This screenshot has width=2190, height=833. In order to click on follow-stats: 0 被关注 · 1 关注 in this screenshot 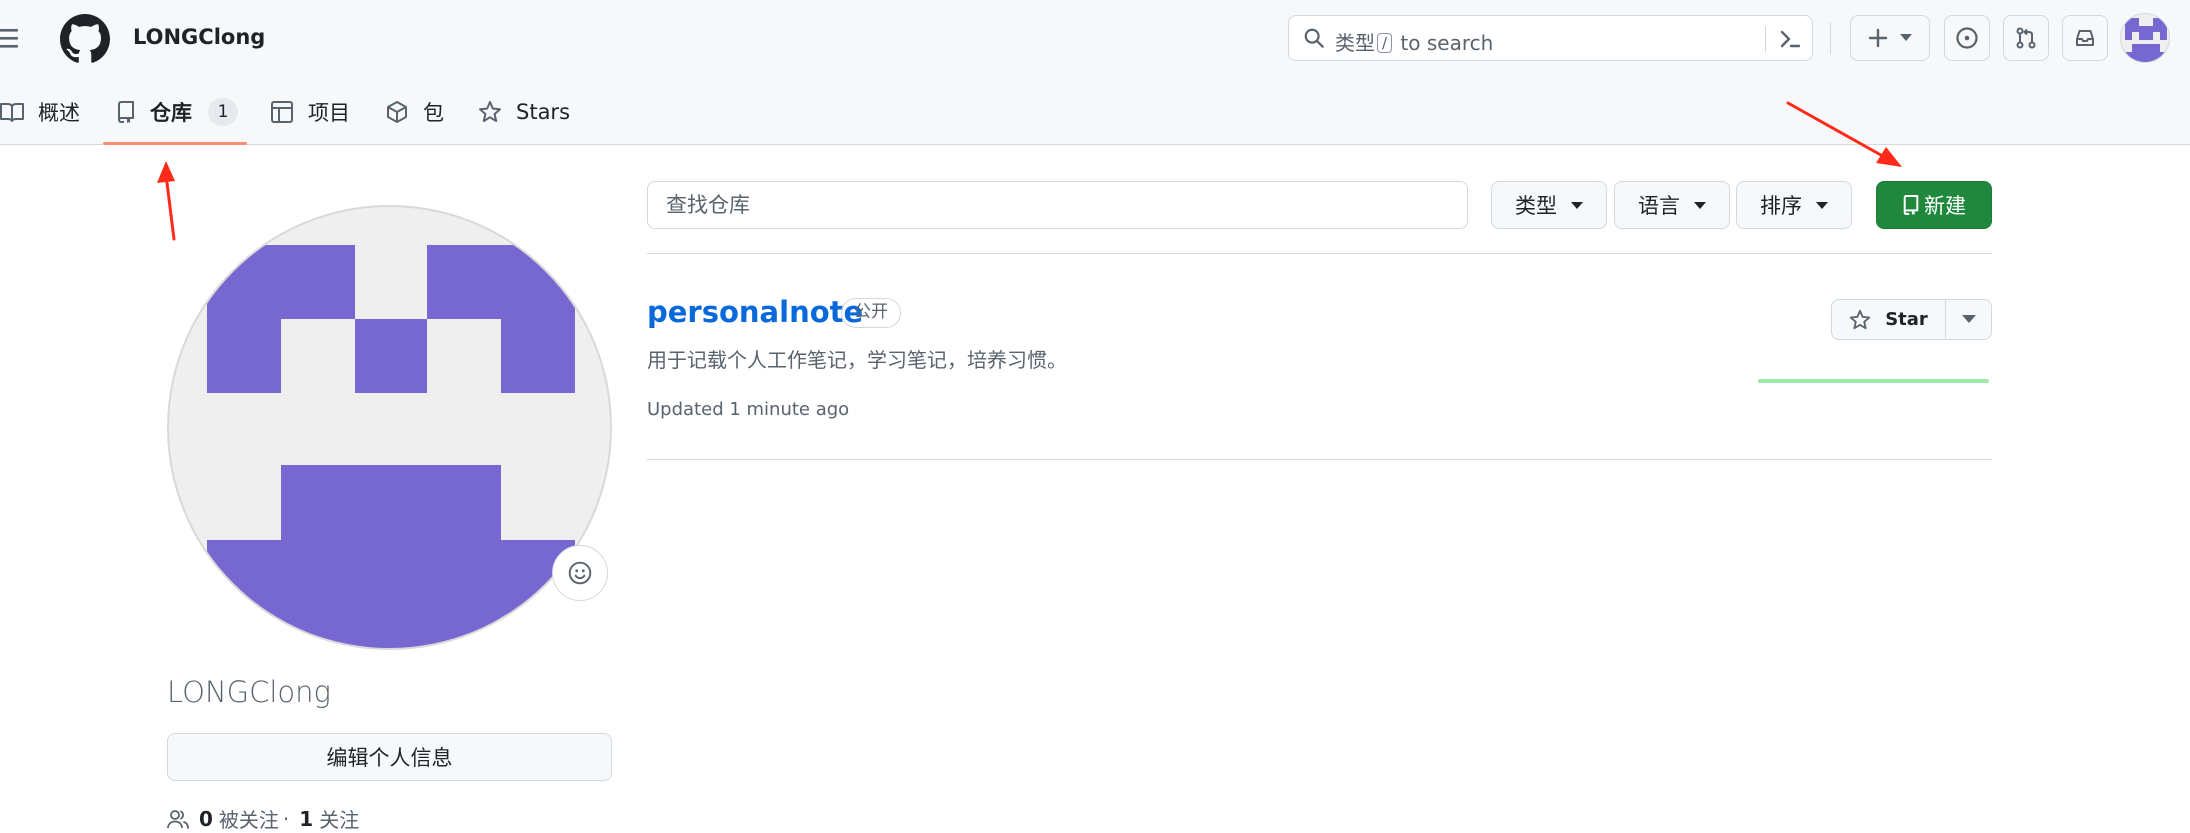, I will do `click(263, 818)`.